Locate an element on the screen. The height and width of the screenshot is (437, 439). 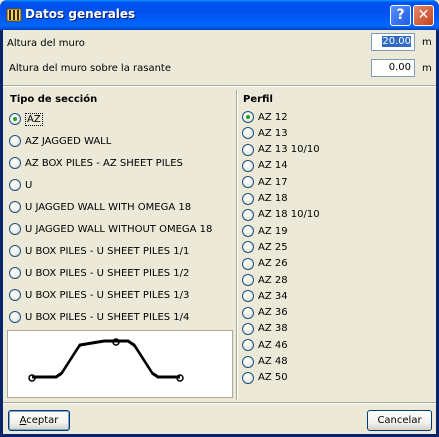
tipo-option: U BOX PILES - U SHEET PILES 1/4 is located at coordinates (99, 317).